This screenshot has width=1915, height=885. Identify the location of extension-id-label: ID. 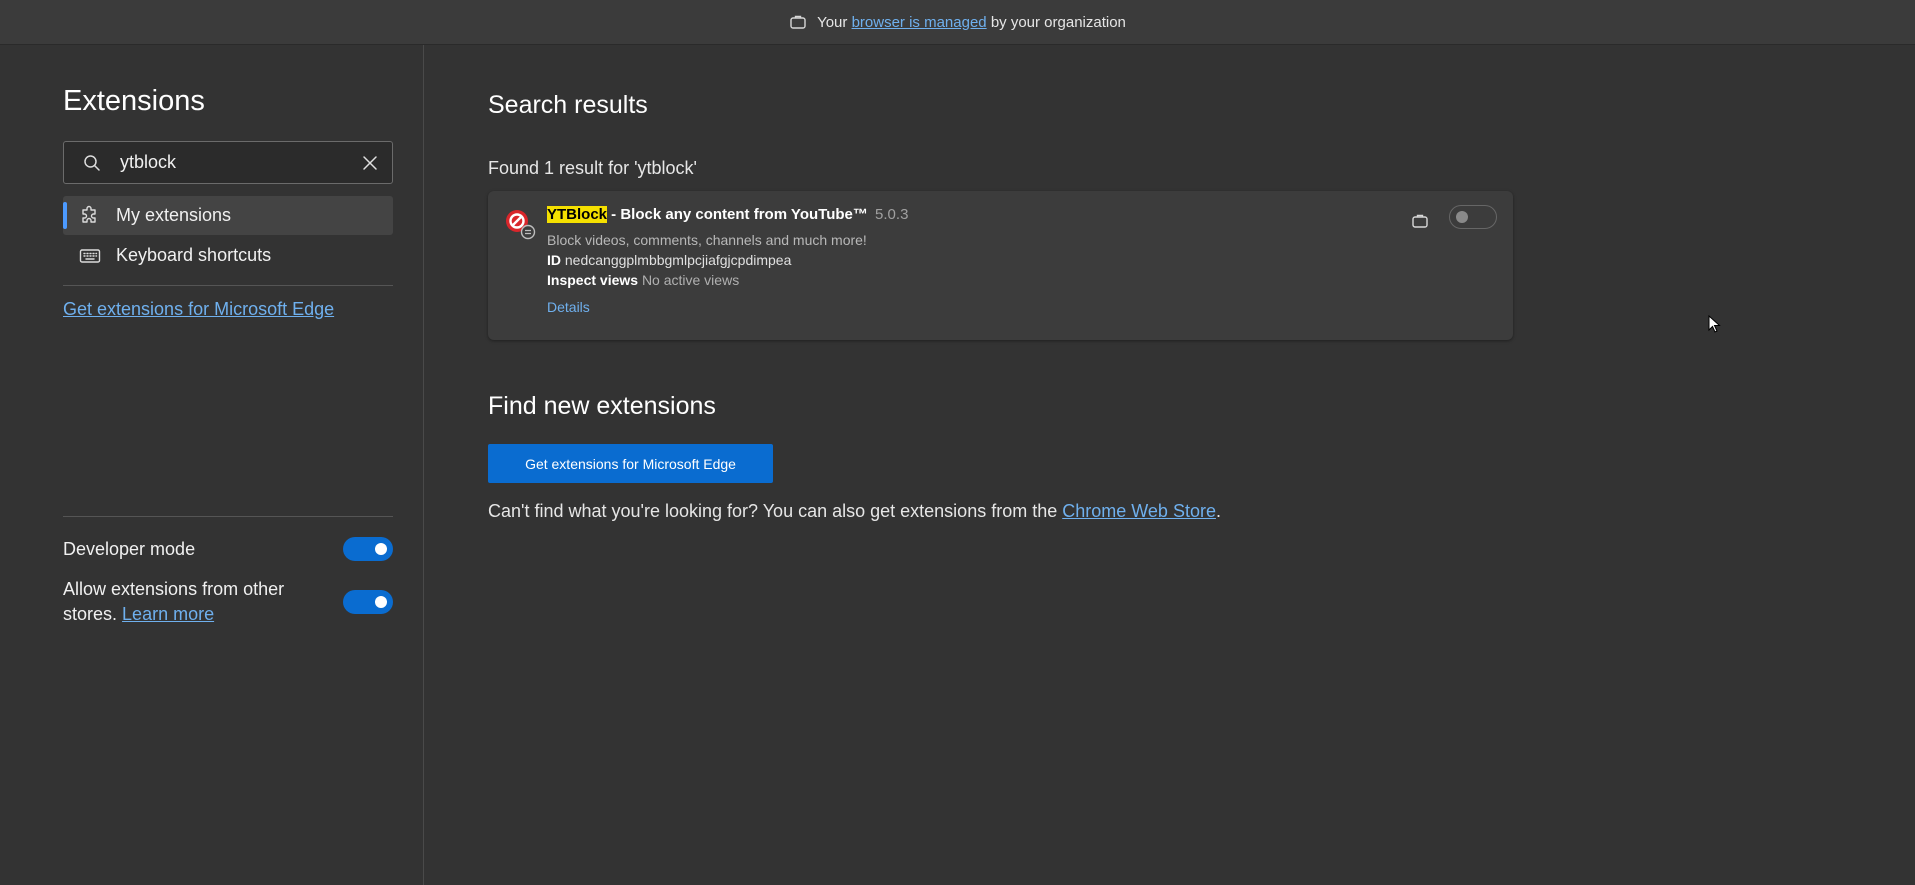
(554, 260).